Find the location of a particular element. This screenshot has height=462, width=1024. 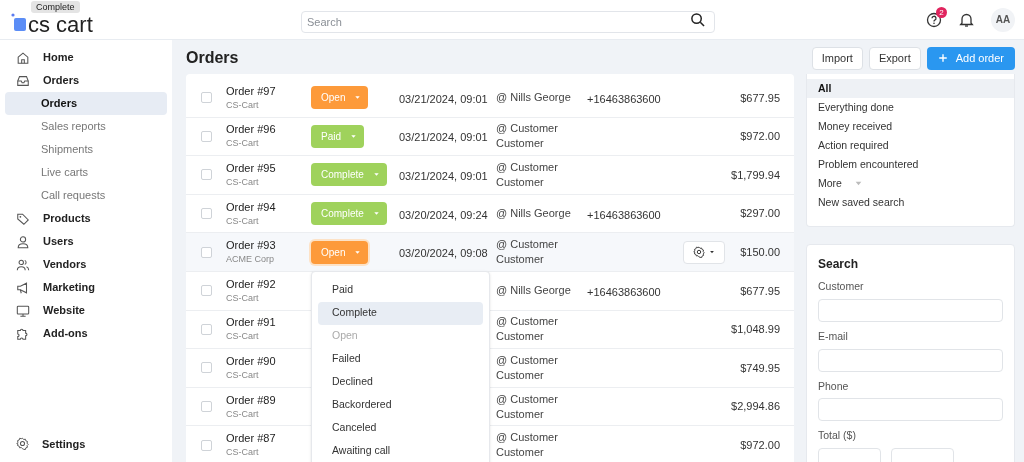

order-total: $297.00 is located at coordinates (760, 214).